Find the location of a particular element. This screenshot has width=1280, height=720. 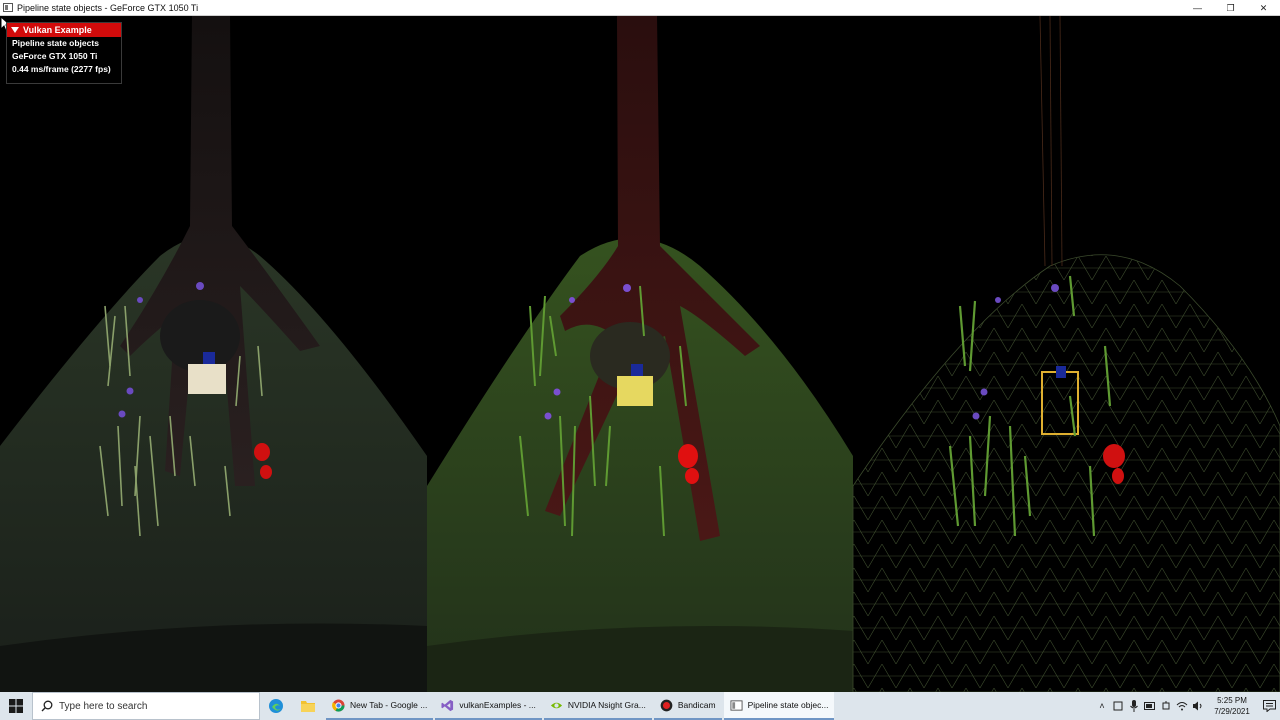

edge-icon is located at coordinates (276, 706).